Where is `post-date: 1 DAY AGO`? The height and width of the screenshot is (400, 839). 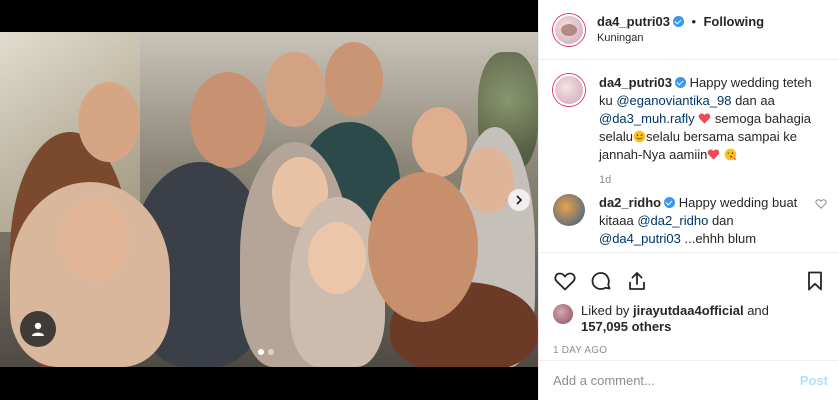
post-date: 1 DAY AGO is located at coordinates (690, 350).